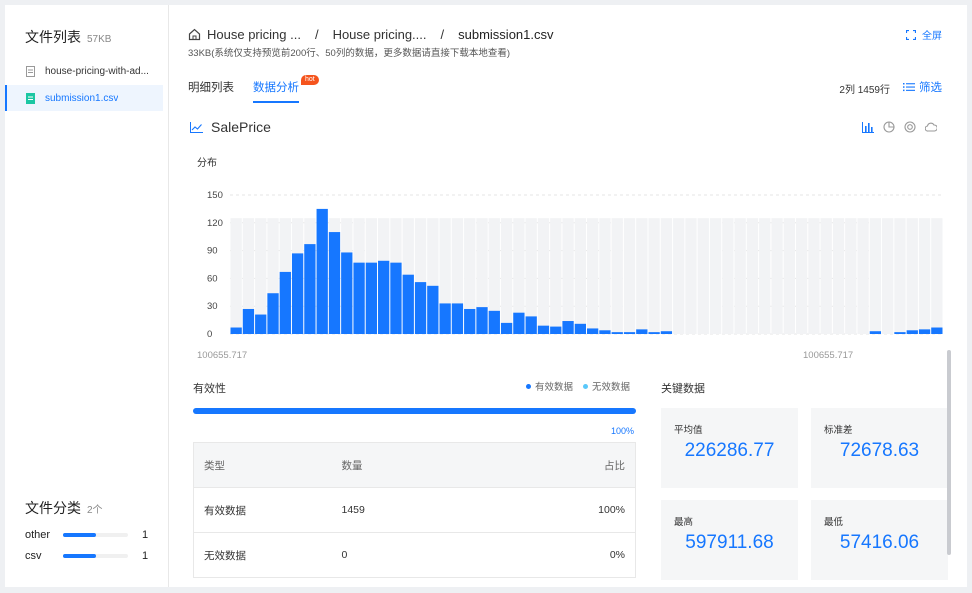 This screenshot has width=972, height=593. I want to click on tab-data-analysis: 数据分析 hot, so click(286, 89).